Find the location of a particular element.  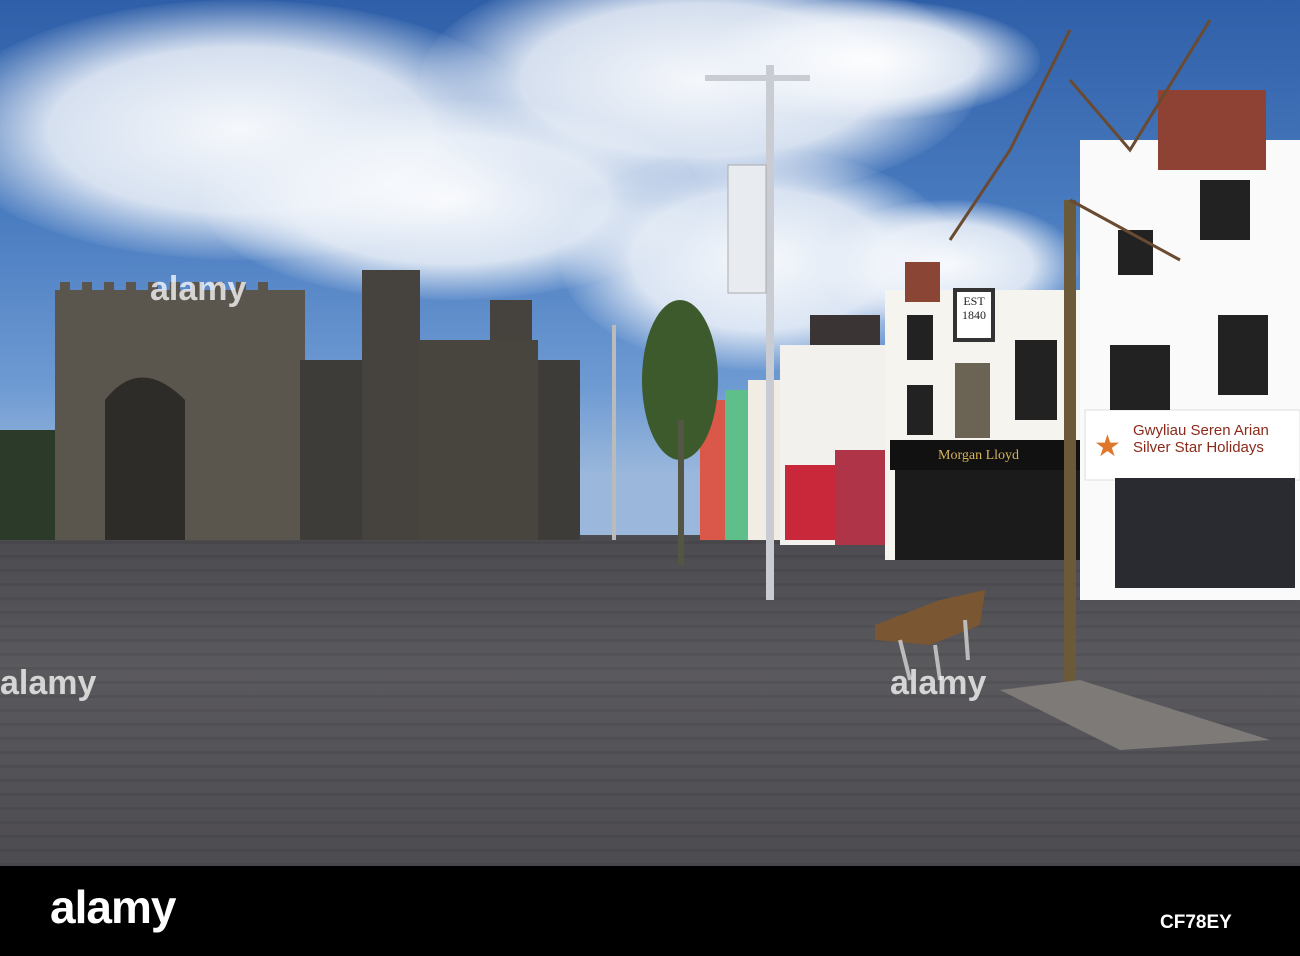

year-label: 1840 is located at coordinates (974, 315).